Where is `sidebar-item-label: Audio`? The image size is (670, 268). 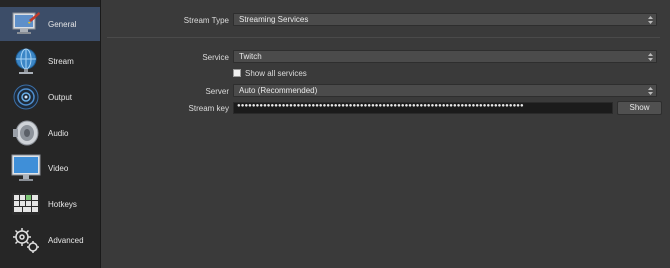 sidebar-item-label: Audio is located at coordinates (58, 133).